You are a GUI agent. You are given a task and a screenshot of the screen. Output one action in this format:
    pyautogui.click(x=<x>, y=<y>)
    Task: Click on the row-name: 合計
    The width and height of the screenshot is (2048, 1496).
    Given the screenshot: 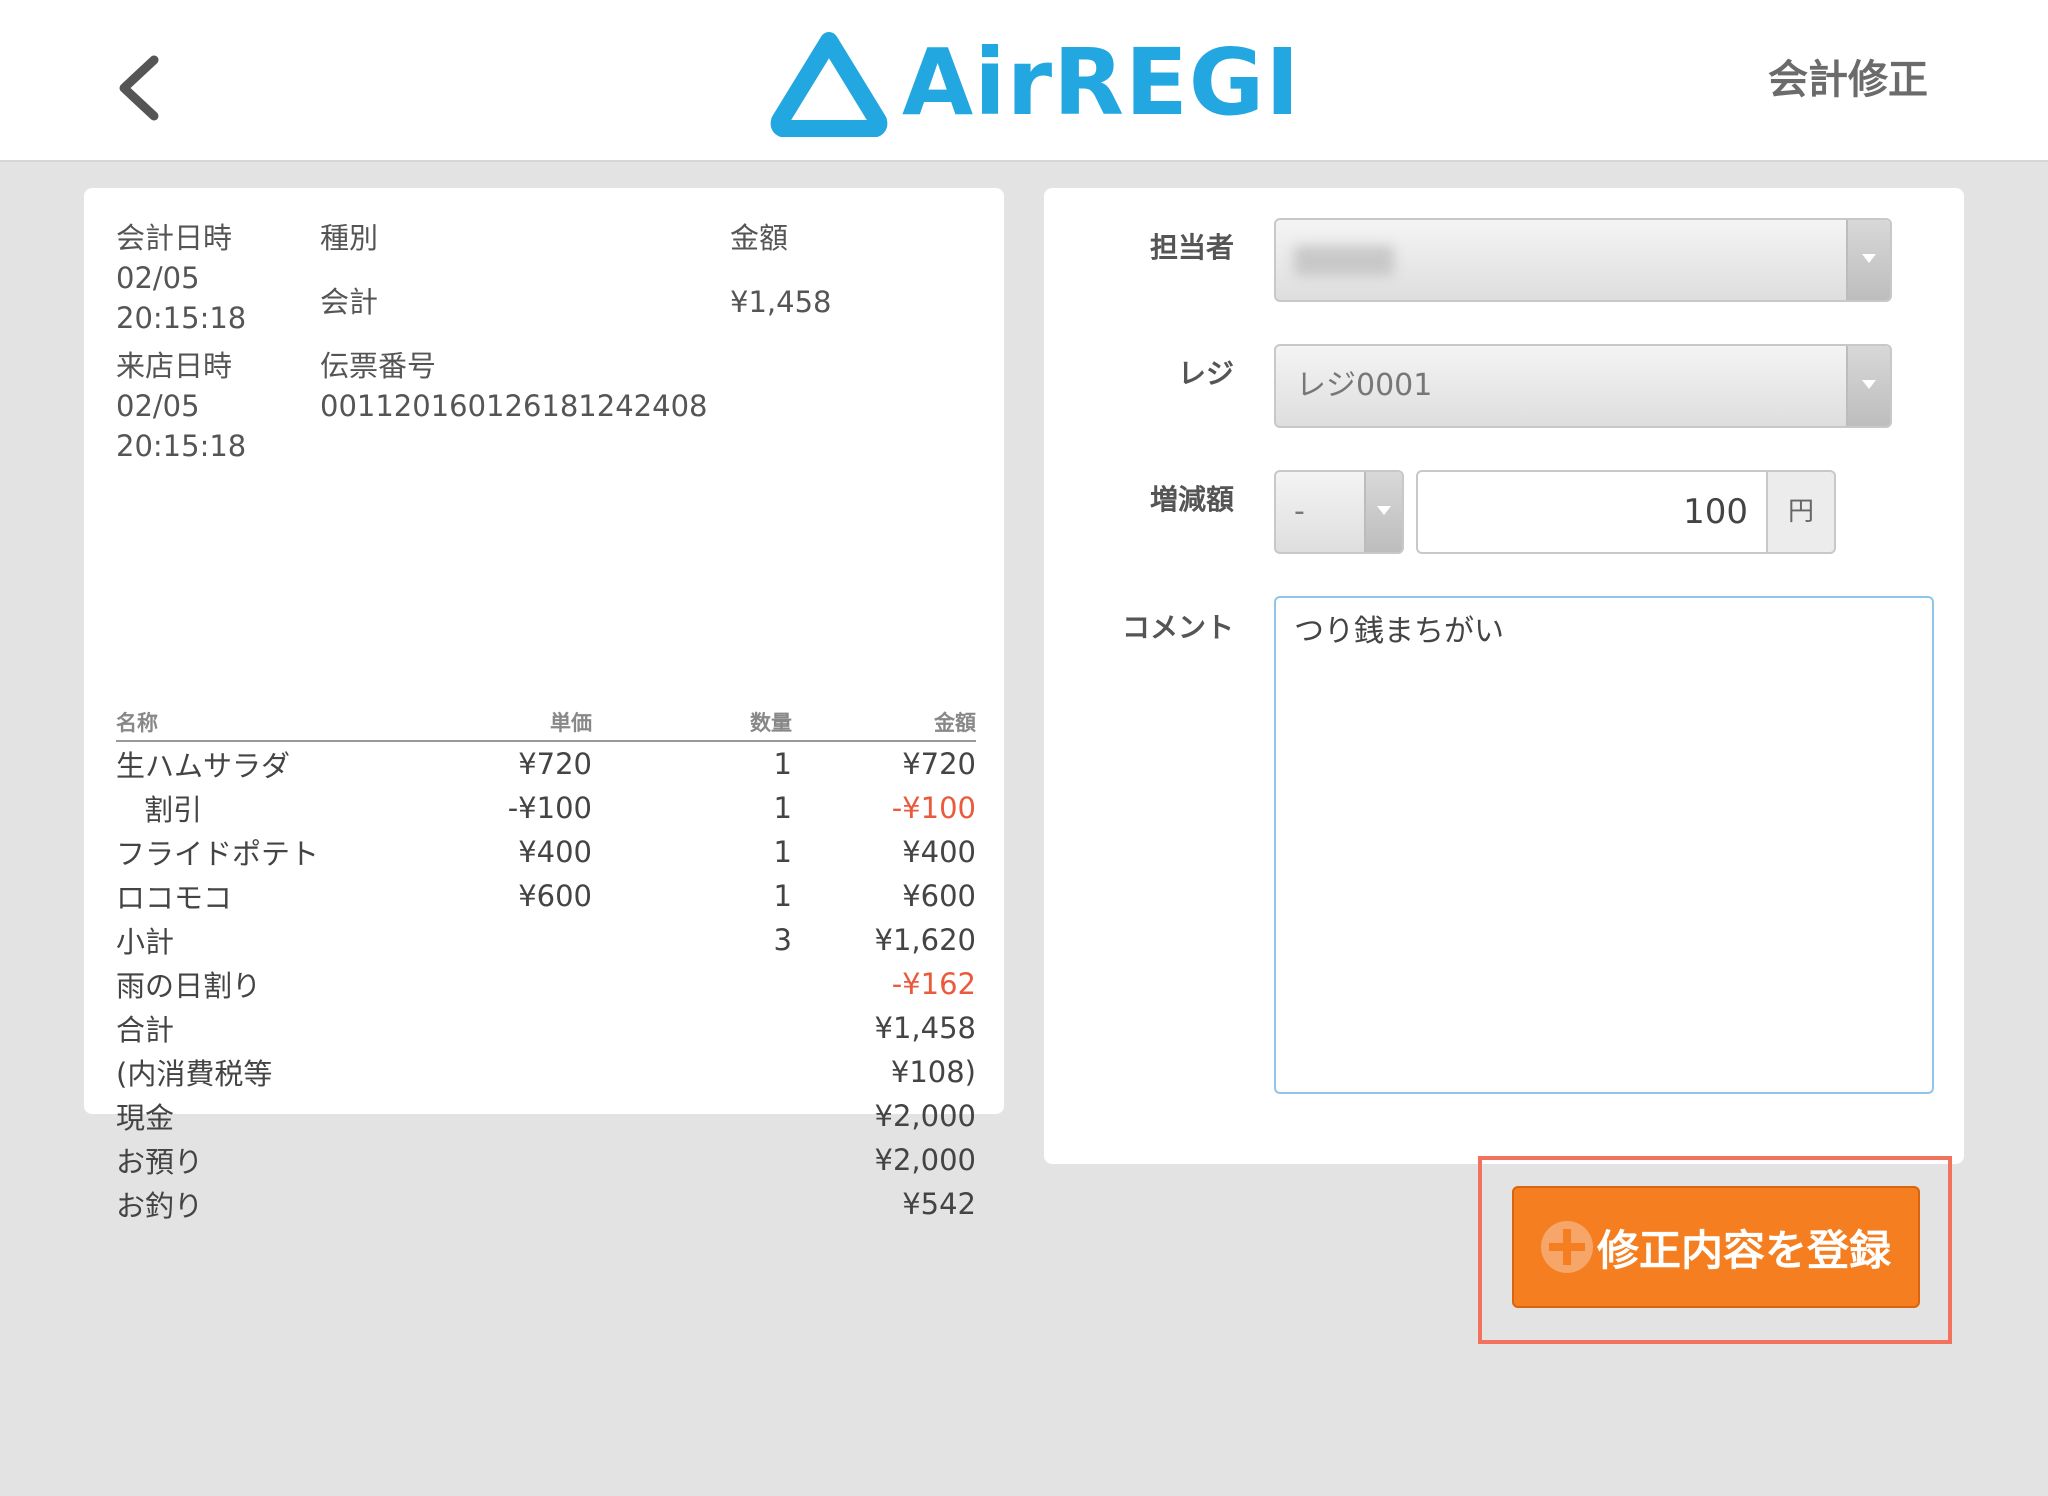 What is the action you would take?
    pyautogui.click(x=145, y=1030)
    